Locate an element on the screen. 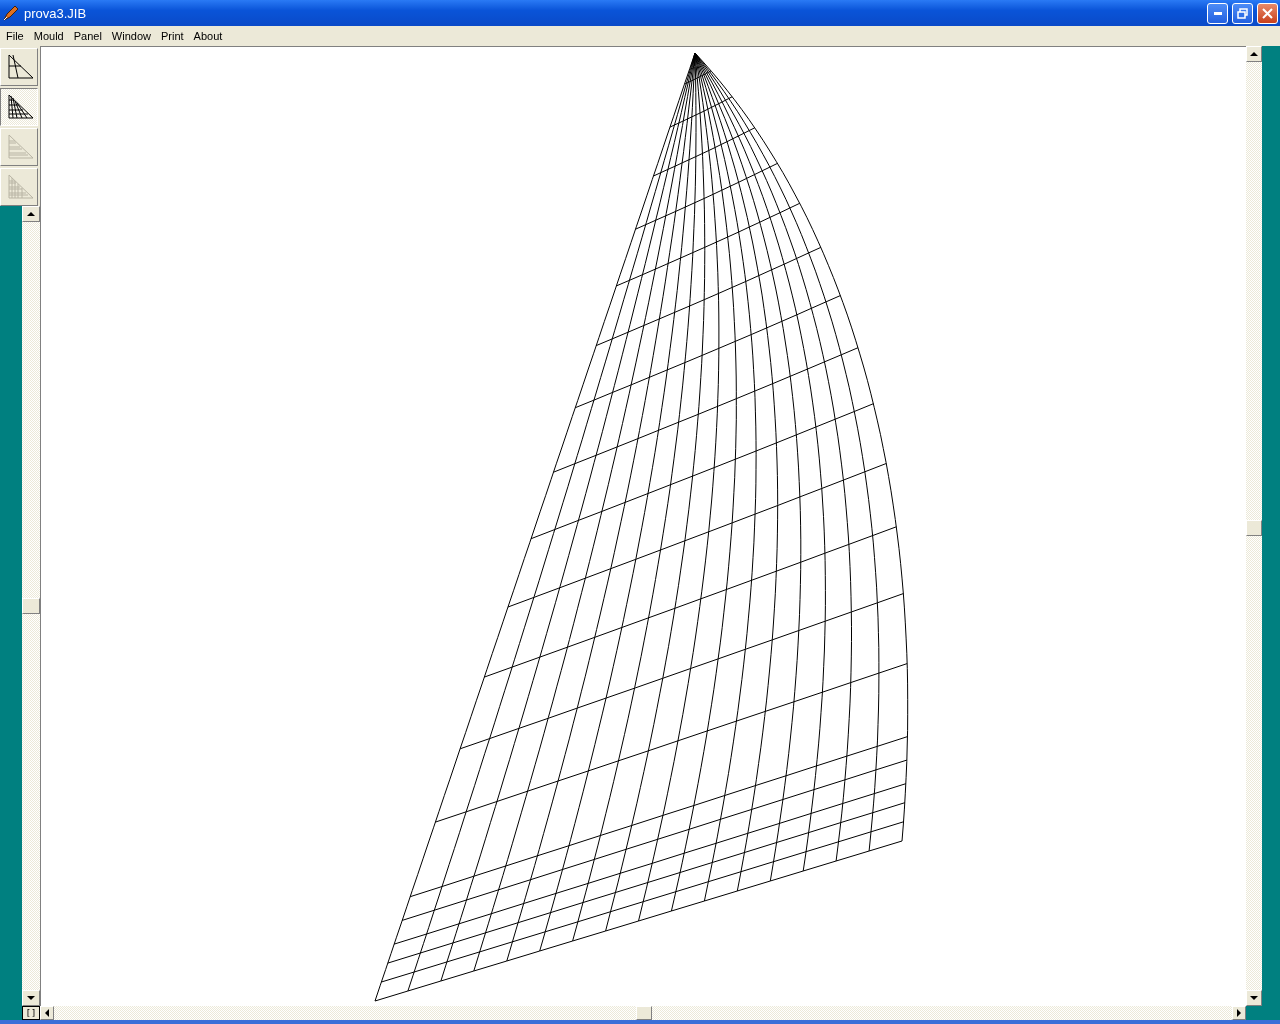  pen-icon is located at coordinates (11, 13).